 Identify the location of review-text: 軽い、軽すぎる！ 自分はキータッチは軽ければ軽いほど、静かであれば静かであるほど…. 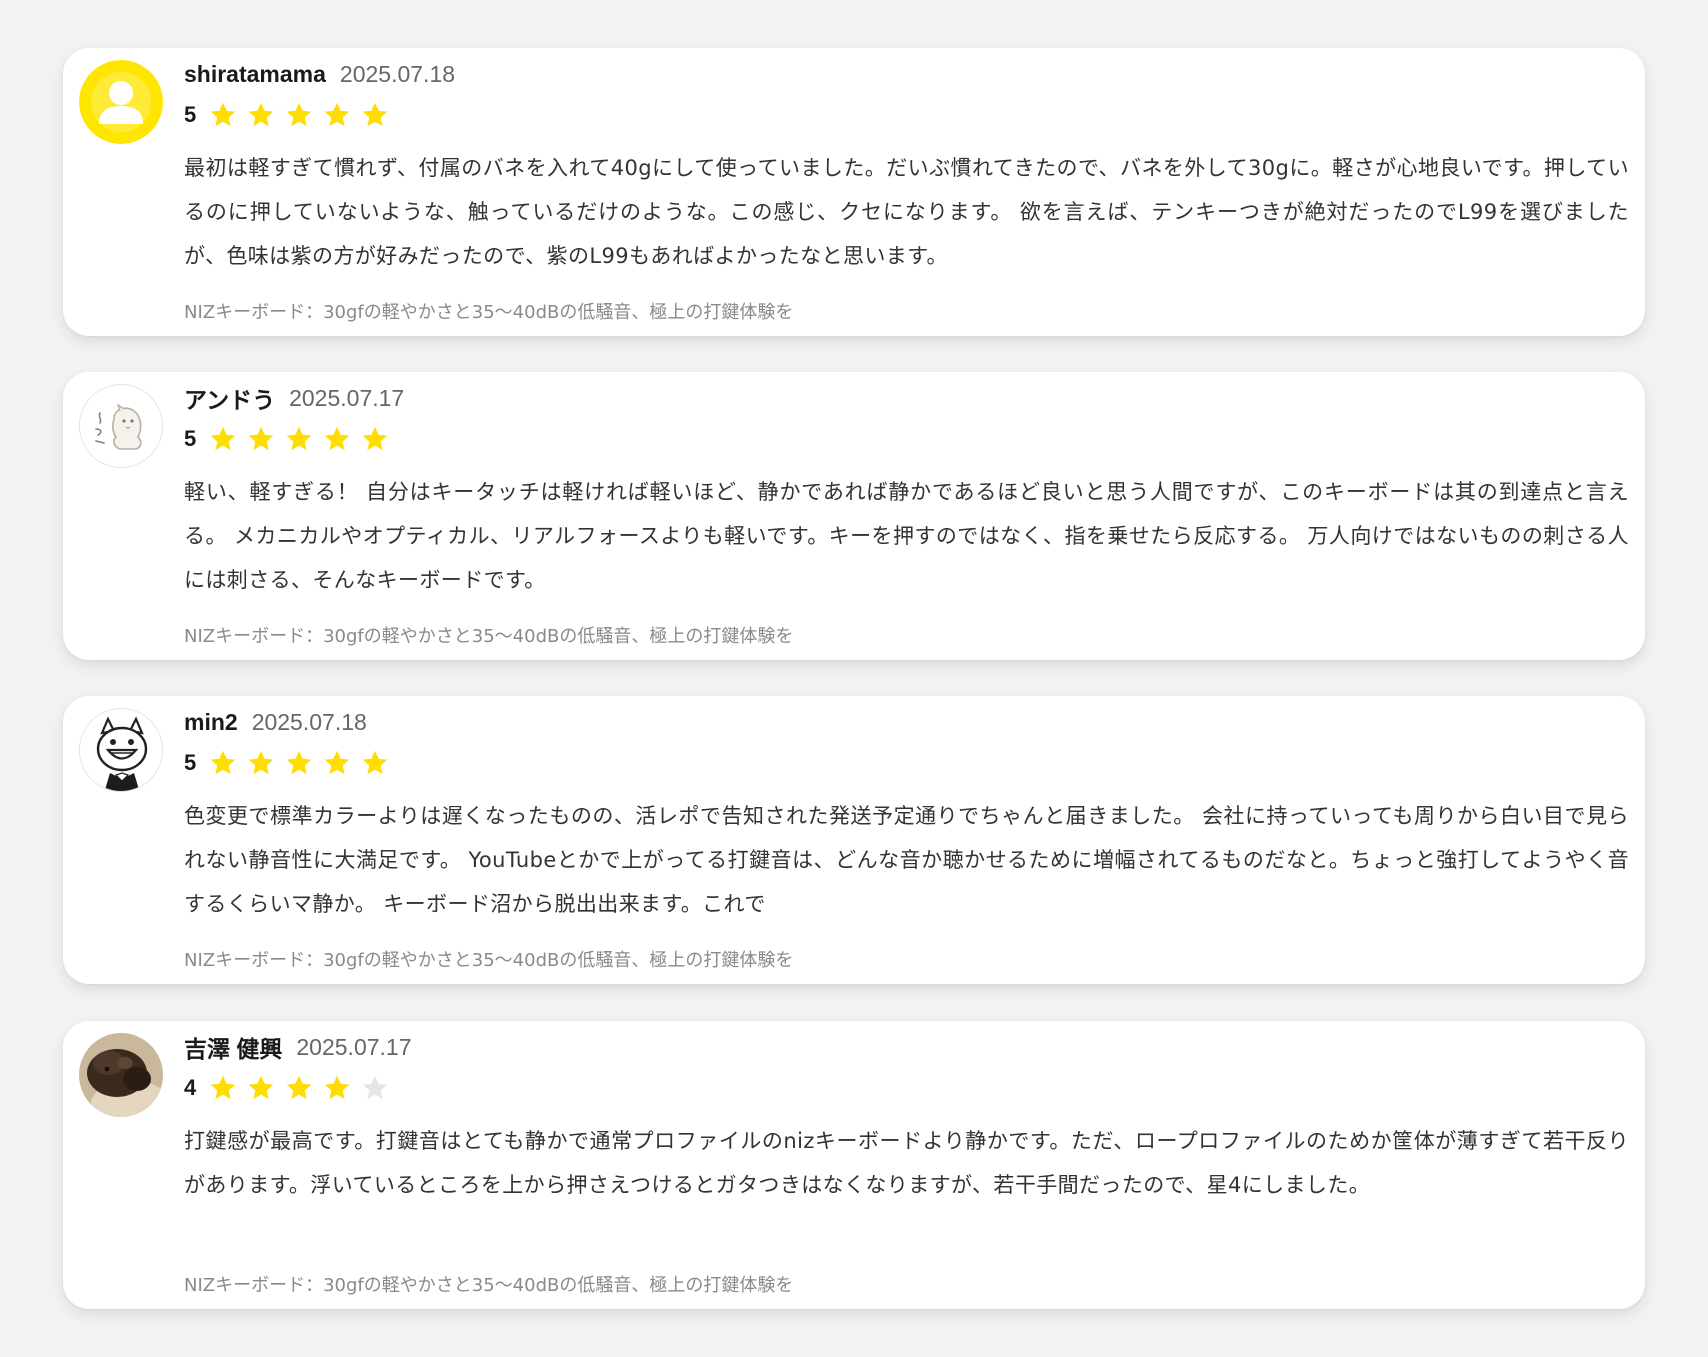
(906, 536).